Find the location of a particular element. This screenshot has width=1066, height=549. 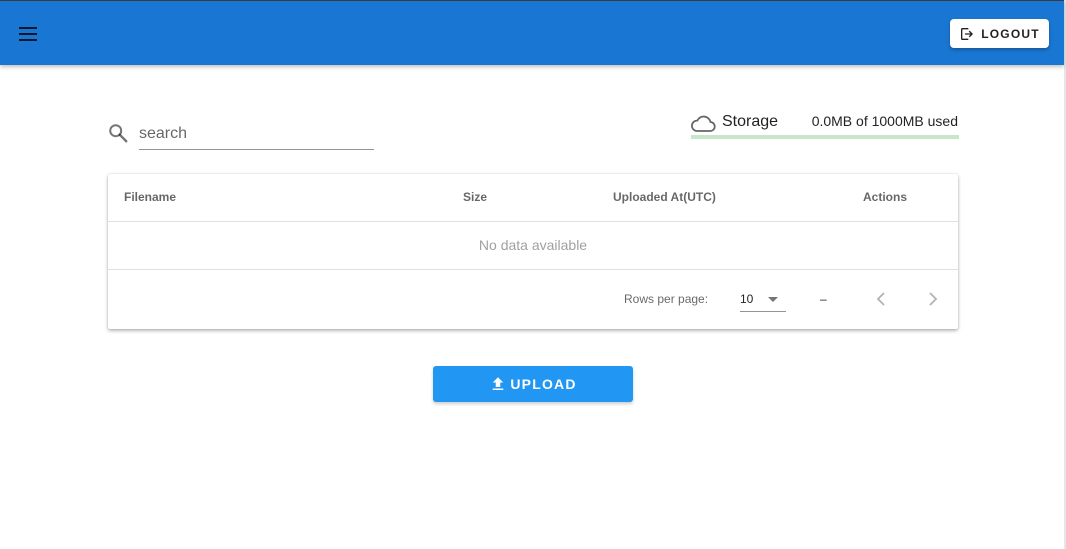

previous-page-button is located at coordinates (882, 299).